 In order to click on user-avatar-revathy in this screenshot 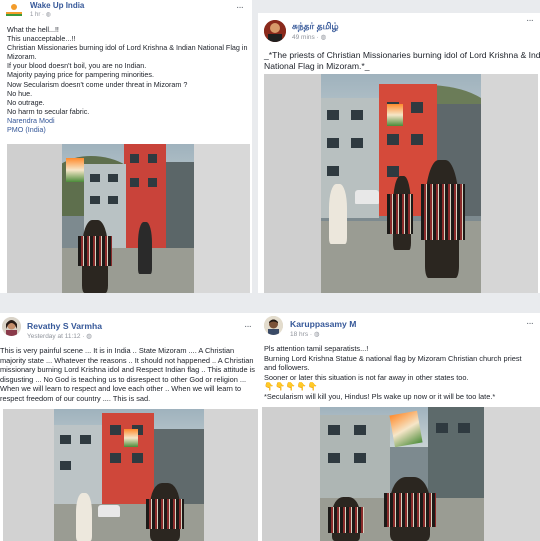, I will do `click(11, 326)`.